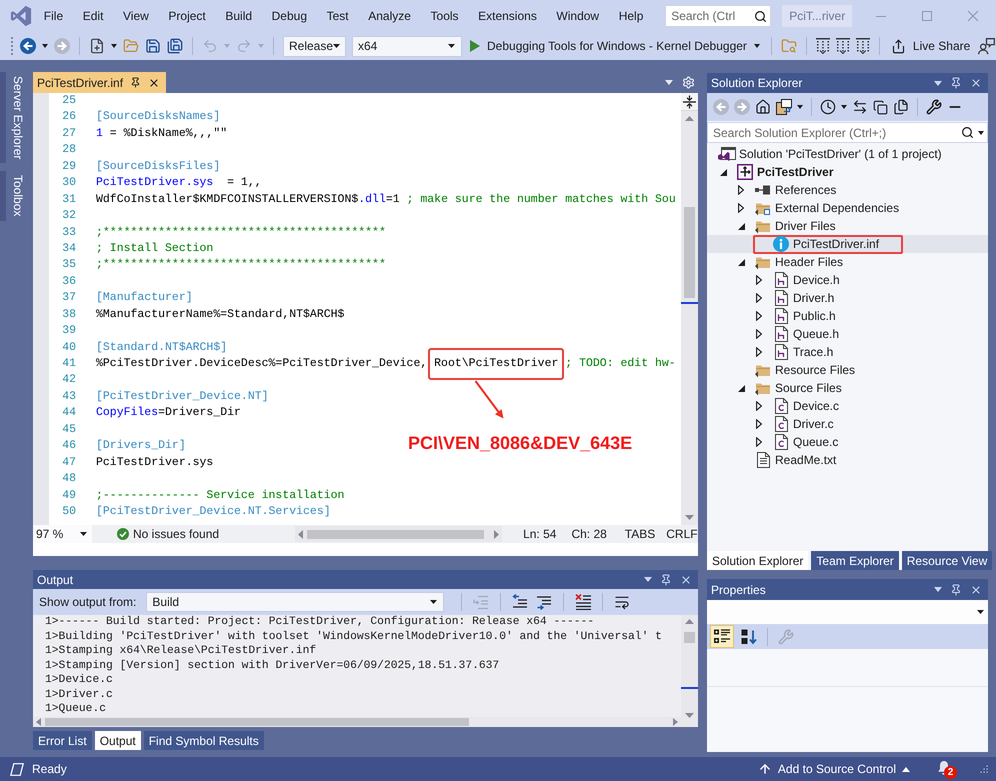  I want to click on vertical-scrollbar, so click(689, 309).